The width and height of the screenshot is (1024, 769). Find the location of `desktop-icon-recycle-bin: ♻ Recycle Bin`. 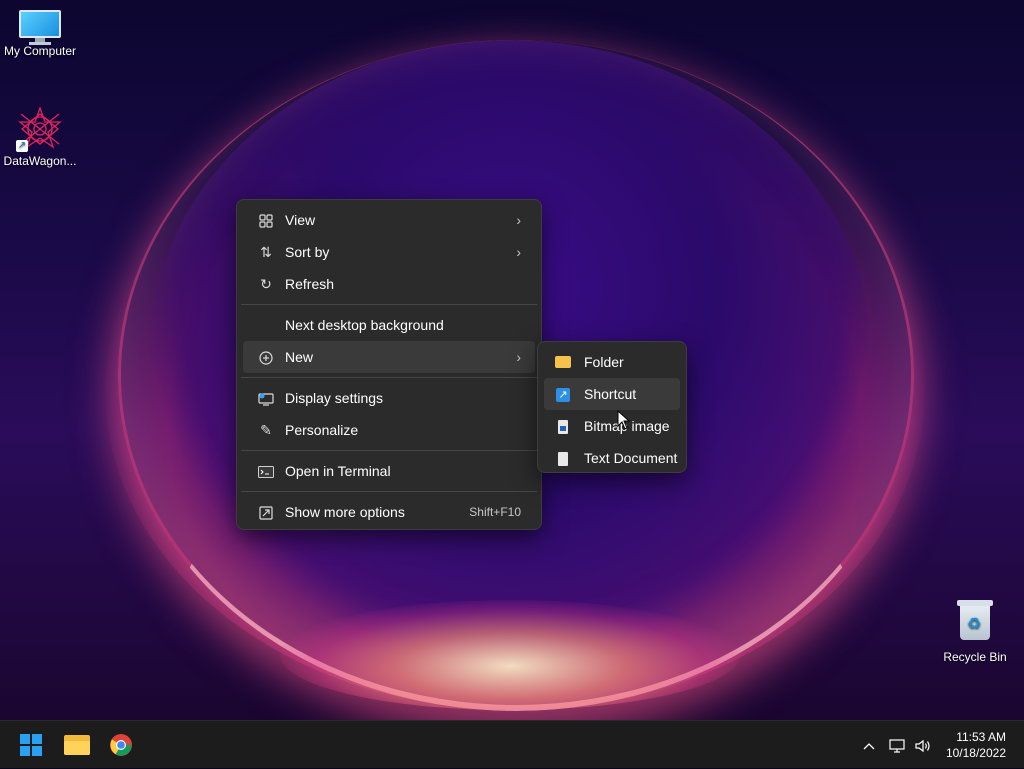

desktop-icon-recycle-bin: ♻ Recycle Bin is located at coordinates (975, 631).